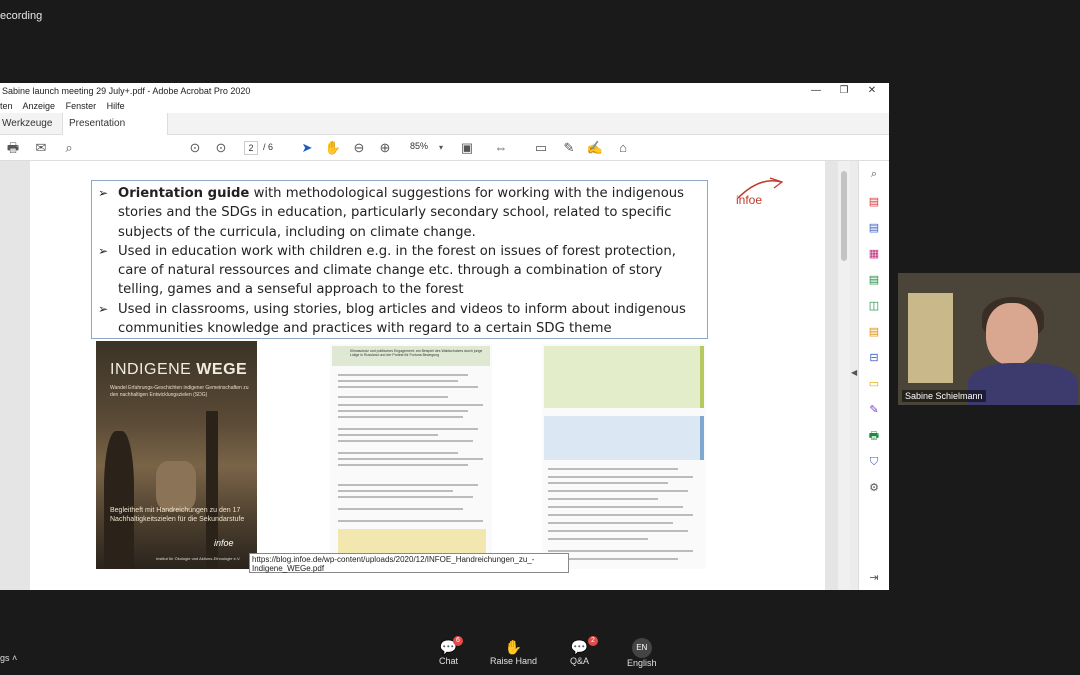 The height and width of the screenshot is (675, 1080). Describe the element at coordinates (449, 661) in the screenshot. I see `chat-label: Chat` at that location.